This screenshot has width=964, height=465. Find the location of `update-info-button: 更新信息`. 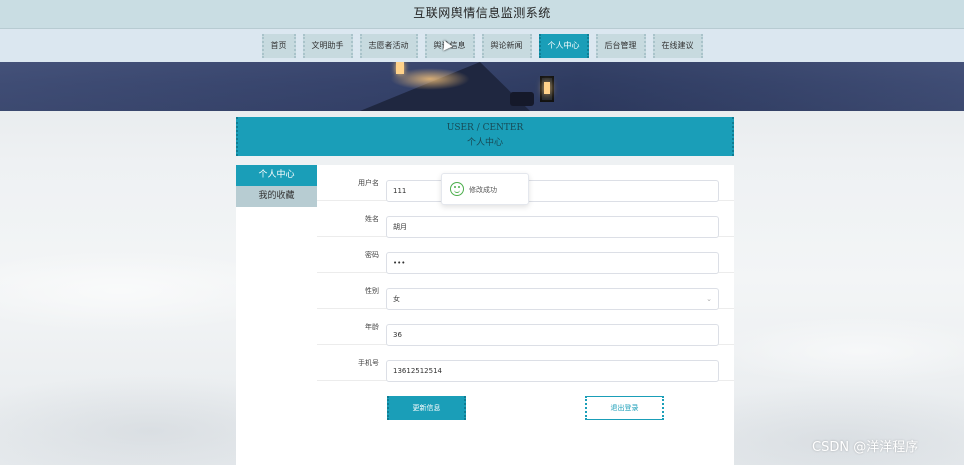

update-info-button: 更新信息 is located at coordinates (426, 408).